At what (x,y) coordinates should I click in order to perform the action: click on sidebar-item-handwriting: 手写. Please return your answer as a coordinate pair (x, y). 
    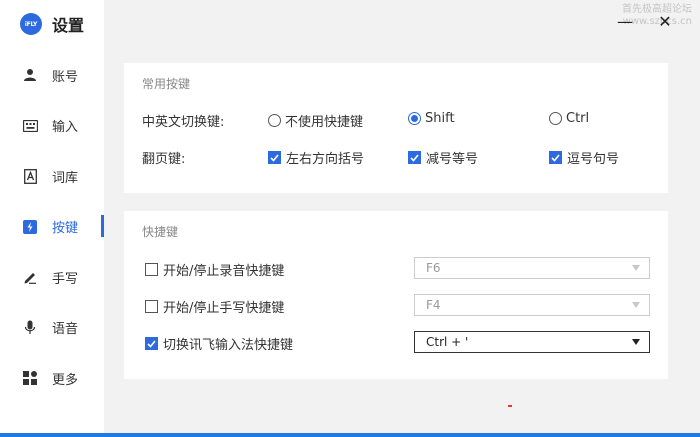
    Looking at the image, I should click on (52, 277).